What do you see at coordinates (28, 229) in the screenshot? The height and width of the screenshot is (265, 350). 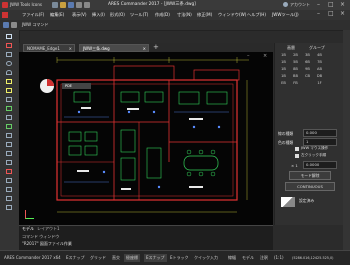 I see `layout-tab-model: モデル` at bounding box center [28, 229].